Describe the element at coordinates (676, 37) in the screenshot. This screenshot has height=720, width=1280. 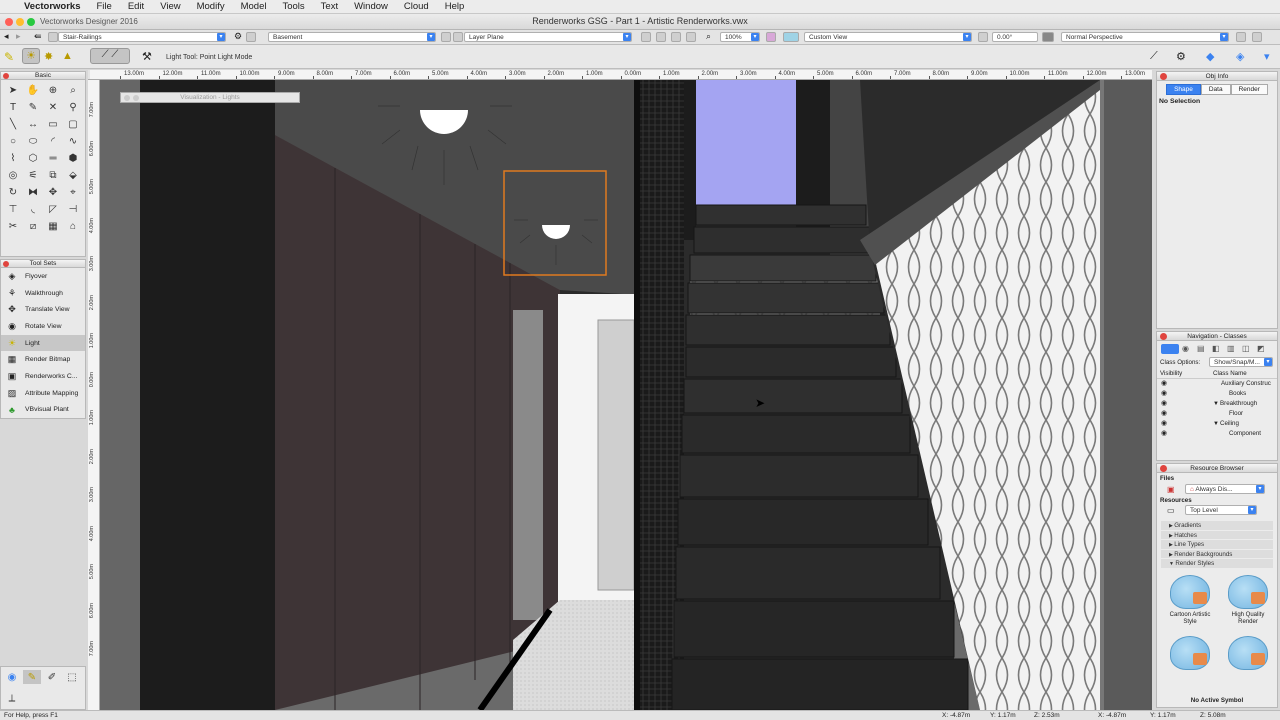
I see `flyover-view-icon` at that location.